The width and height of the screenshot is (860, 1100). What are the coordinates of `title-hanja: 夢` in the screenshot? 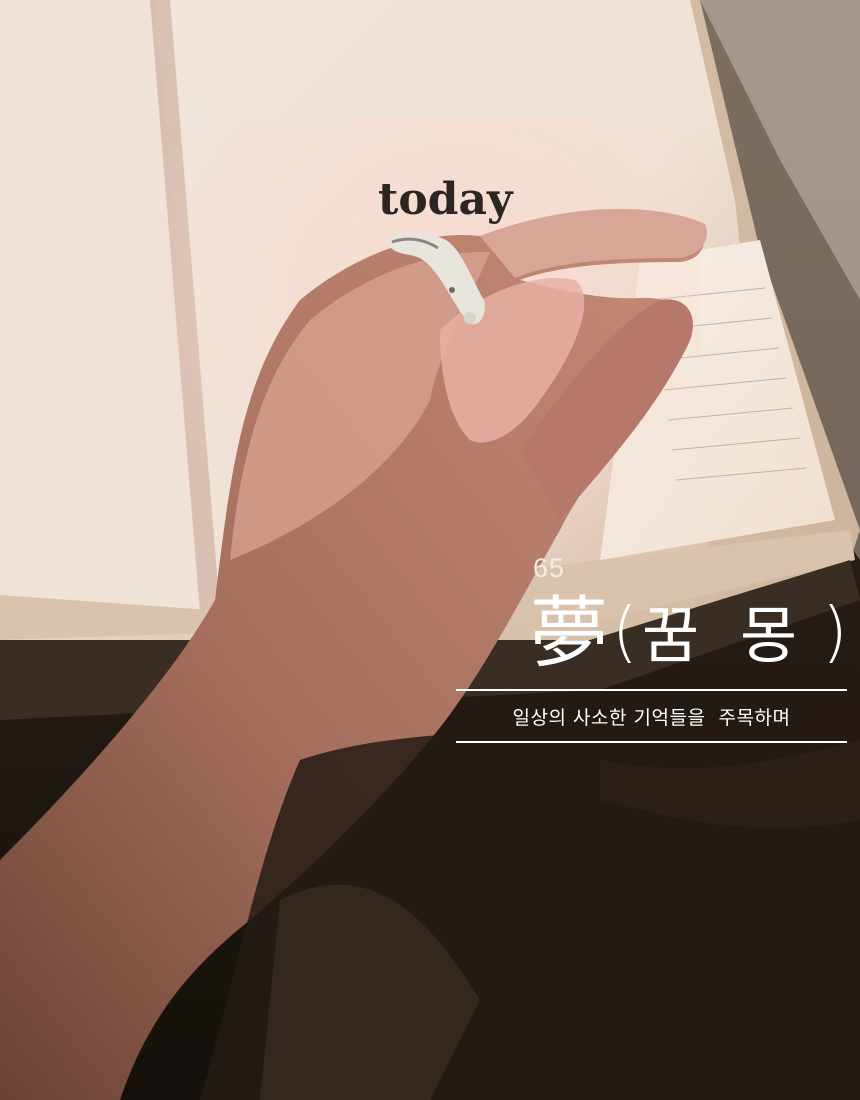 It's located at (569, 634).